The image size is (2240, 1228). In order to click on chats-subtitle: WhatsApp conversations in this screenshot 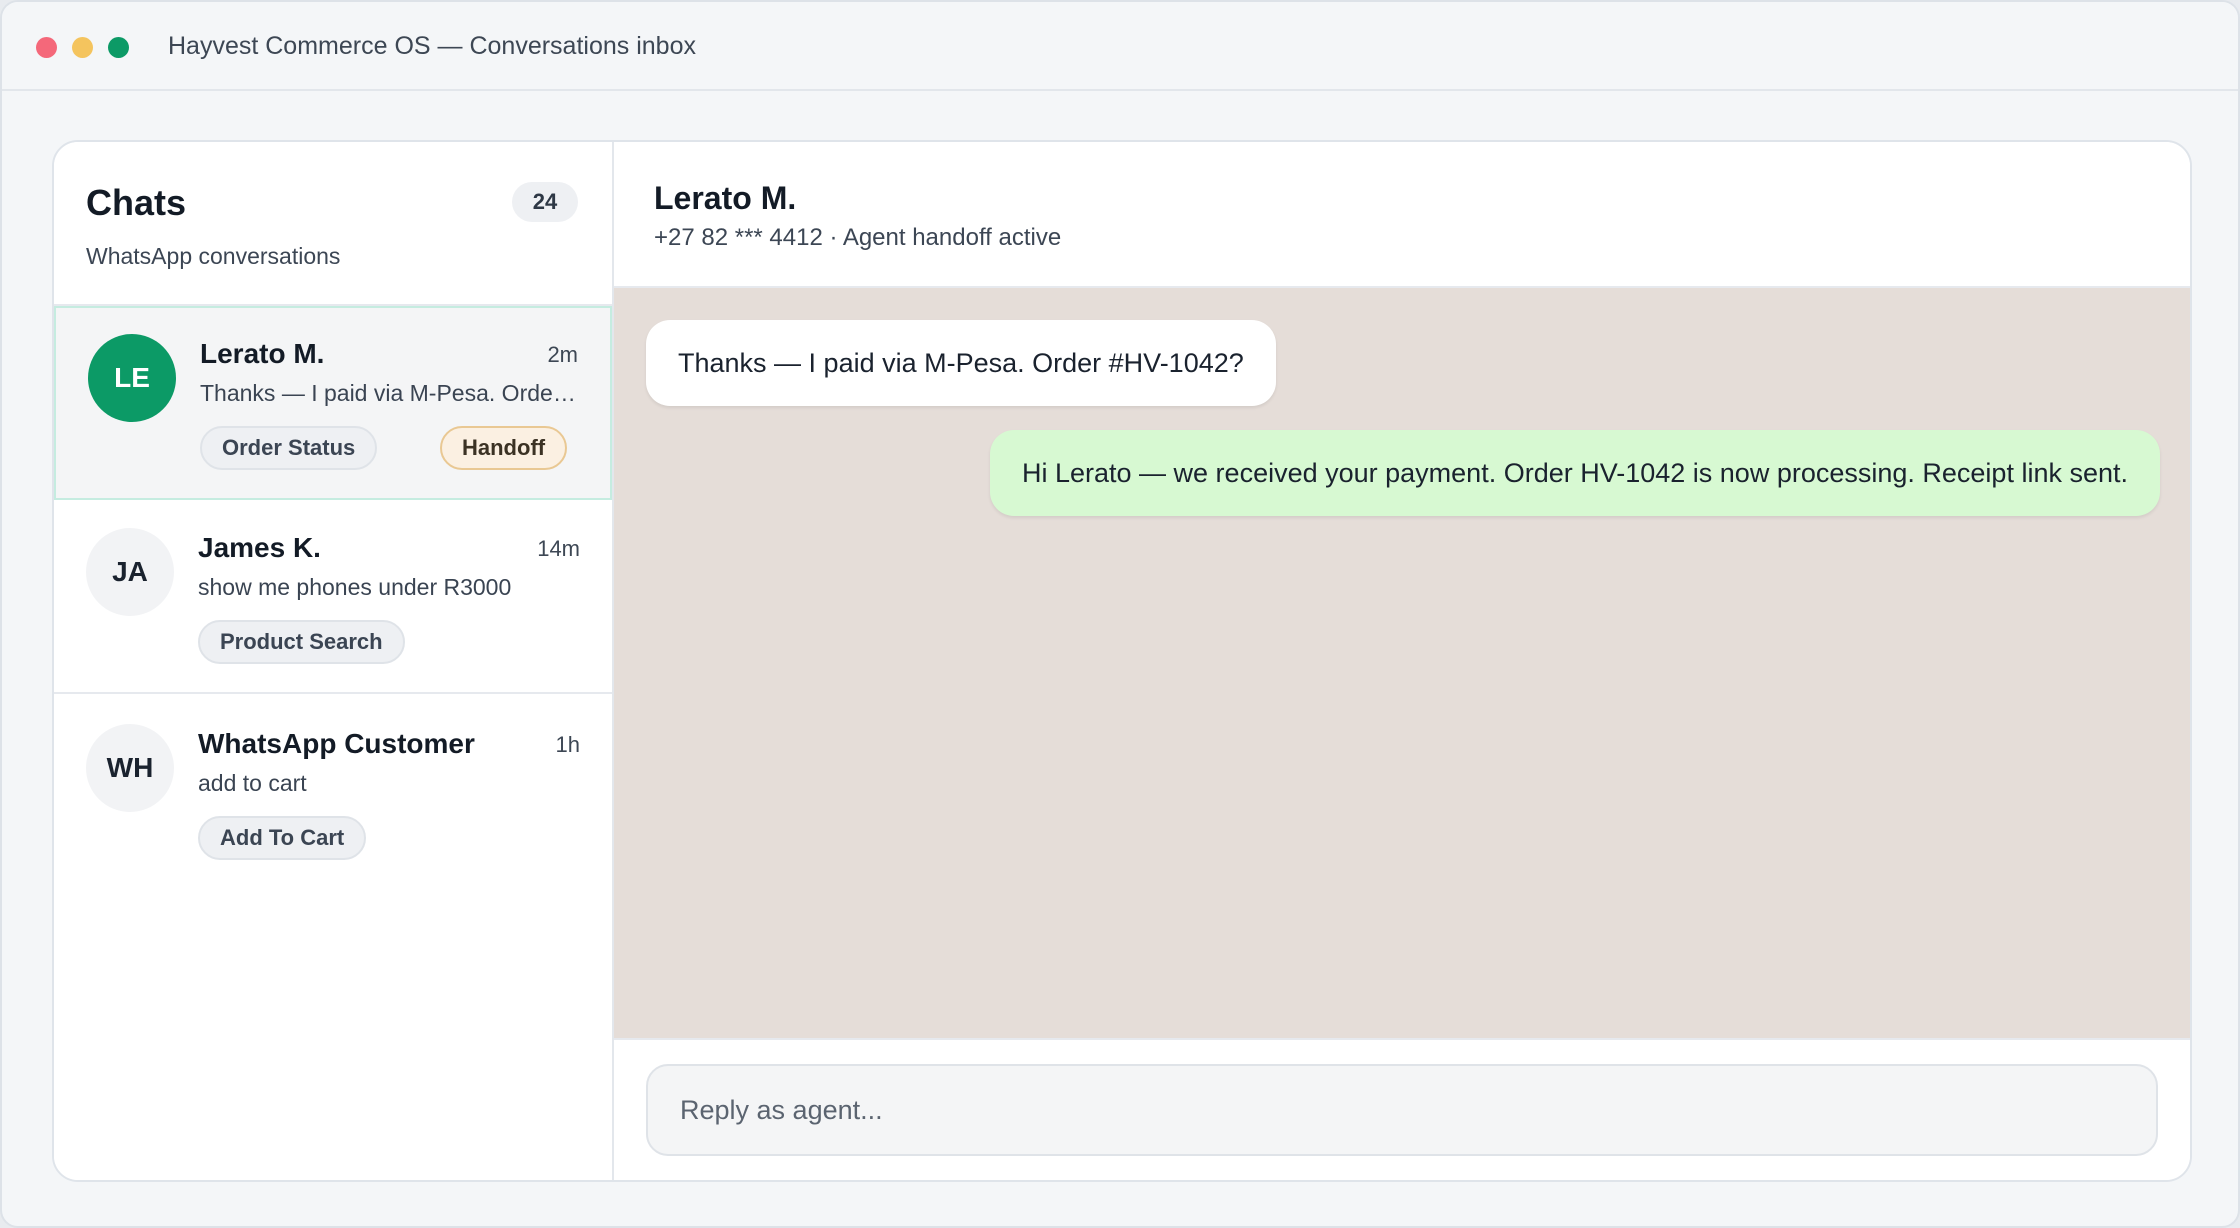, I will do `click(213, 256)`.